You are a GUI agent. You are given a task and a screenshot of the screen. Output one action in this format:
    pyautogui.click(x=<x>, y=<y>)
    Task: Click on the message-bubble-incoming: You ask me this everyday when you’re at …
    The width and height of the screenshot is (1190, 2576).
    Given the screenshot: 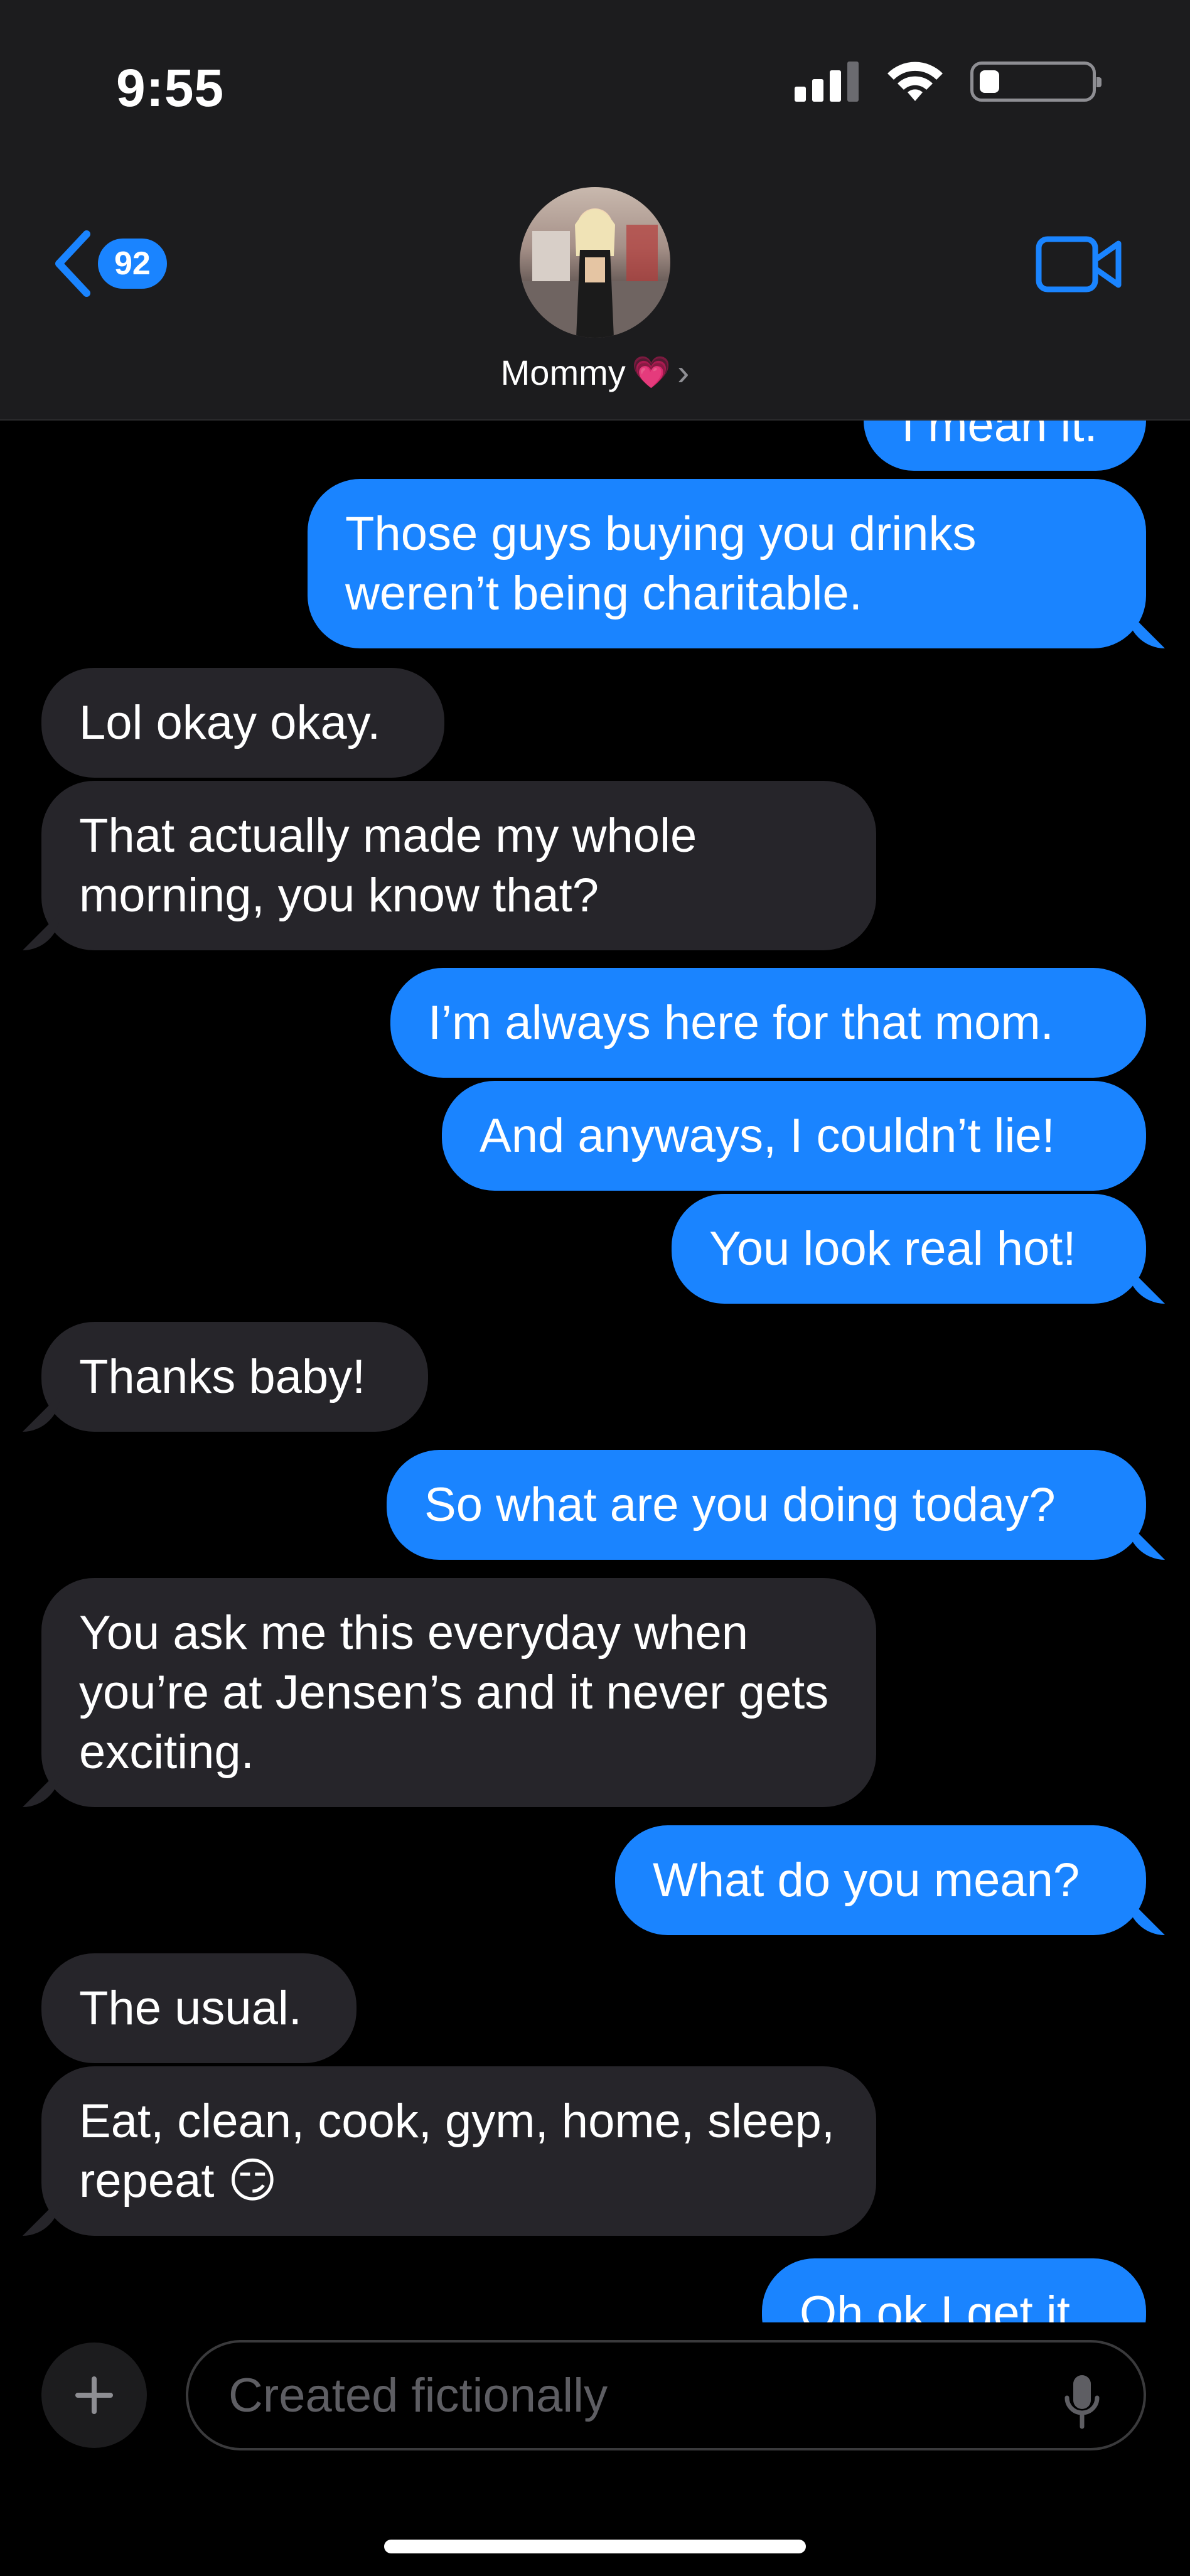 What is the action you would take?
    pyautogui.click(x=458, y=1692)
    